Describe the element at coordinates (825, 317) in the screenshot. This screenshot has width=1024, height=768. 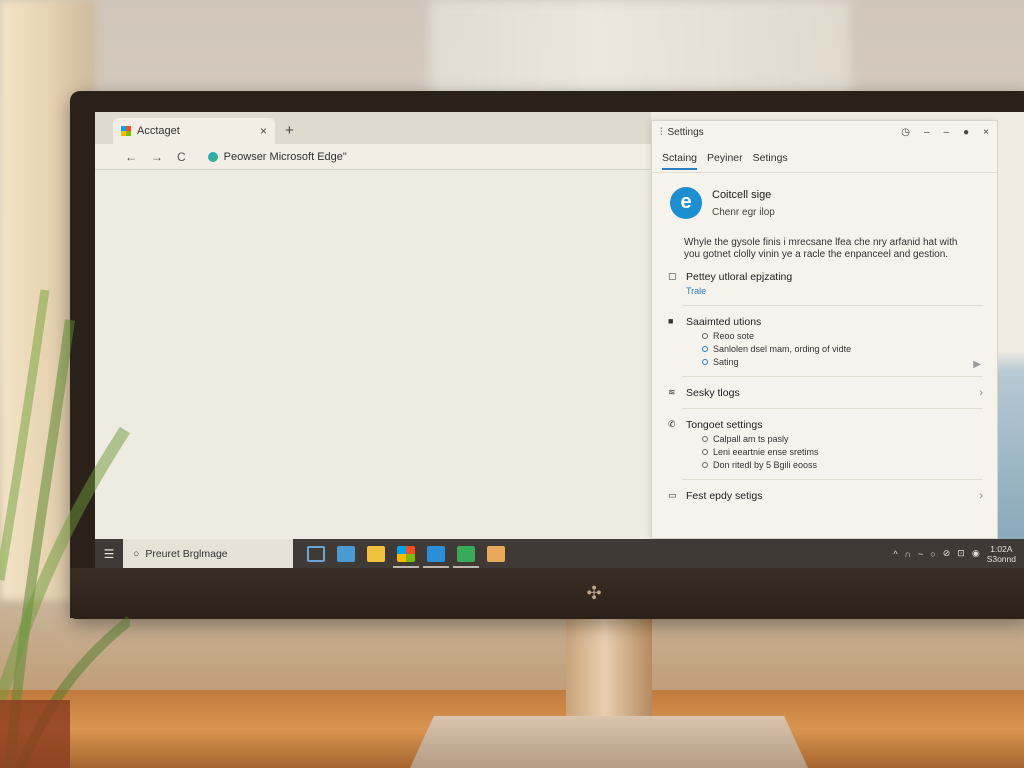
I see `saved-row: ■ Saaimted utions` at that location.